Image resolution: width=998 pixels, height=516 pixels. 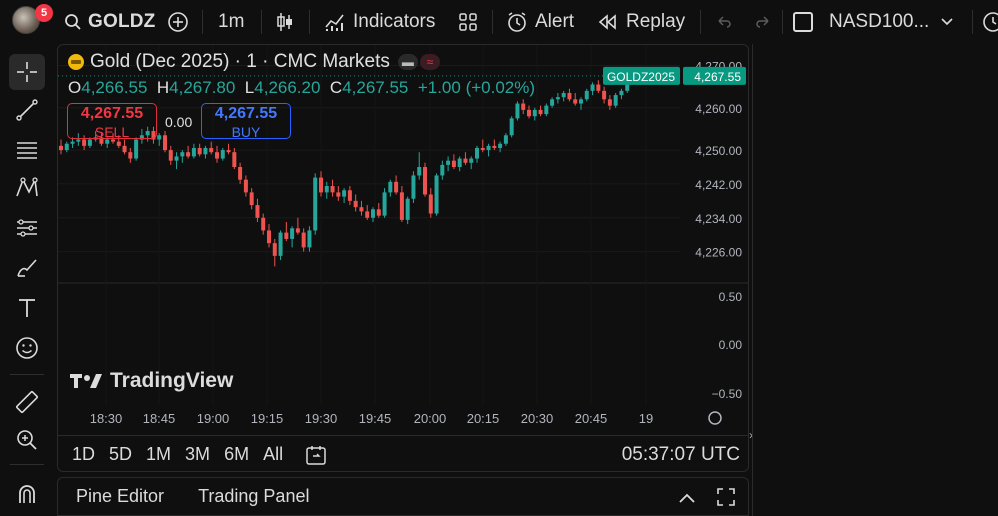 What do you see at coordinates (468, 22) in the screenshot?
I see `layout-templates-button` at bounding box center [468, 22].